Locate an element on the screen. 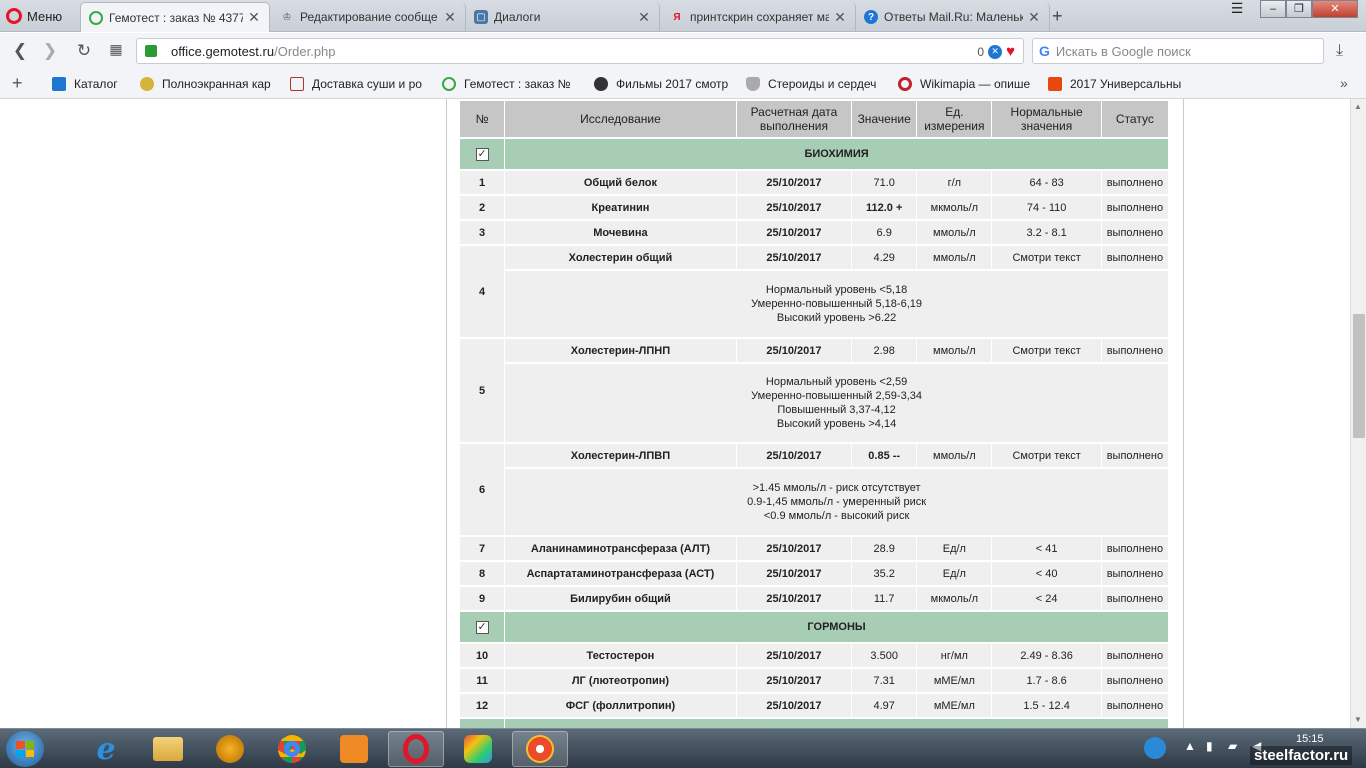 The image size is (1366, 768). url-actions: 0 ✕ ♥ is located at coordinates (996, 51).